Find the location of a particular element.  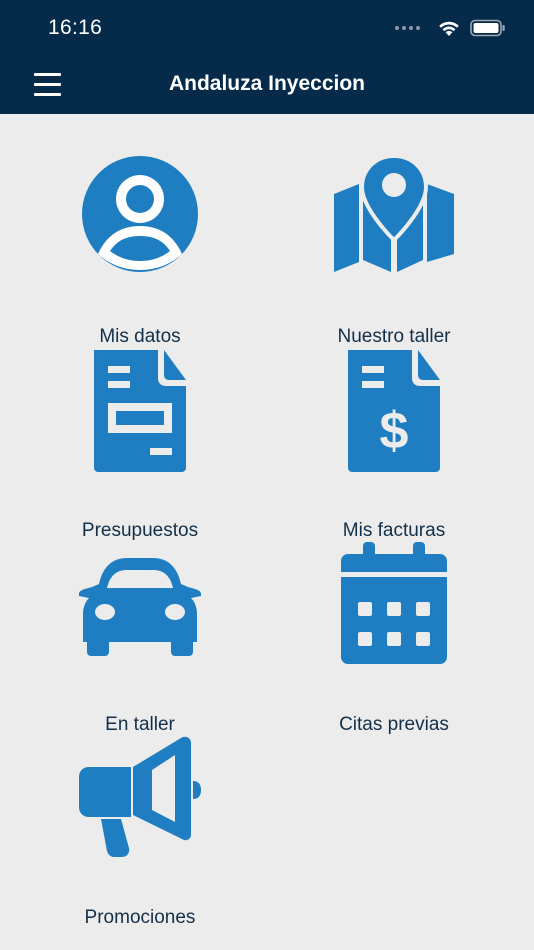

menu-item-label: Mis facturas is located at coordinates (394, 530).